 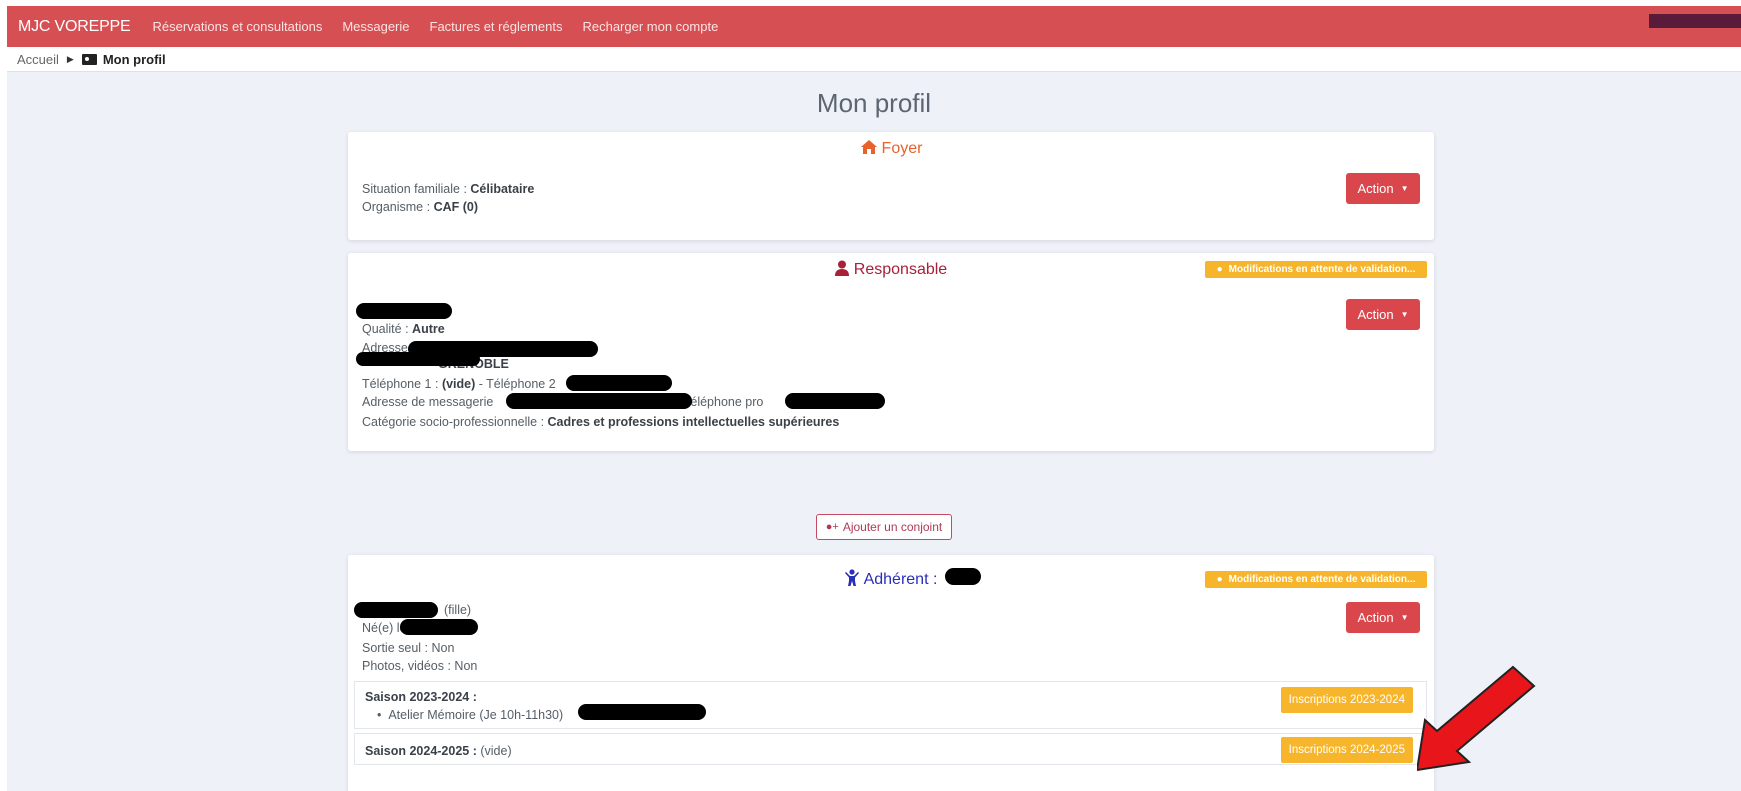 What do you see at coordinates (642, 712) in the screenshot?
I see `redacted-activity-detail` at bounding box center [642, 712].